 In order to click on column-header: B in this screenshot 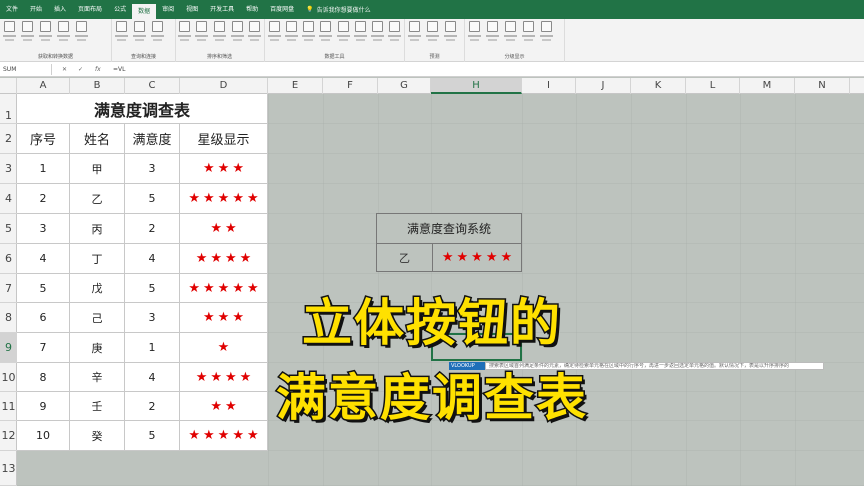, I will do `click(97, 86)`.